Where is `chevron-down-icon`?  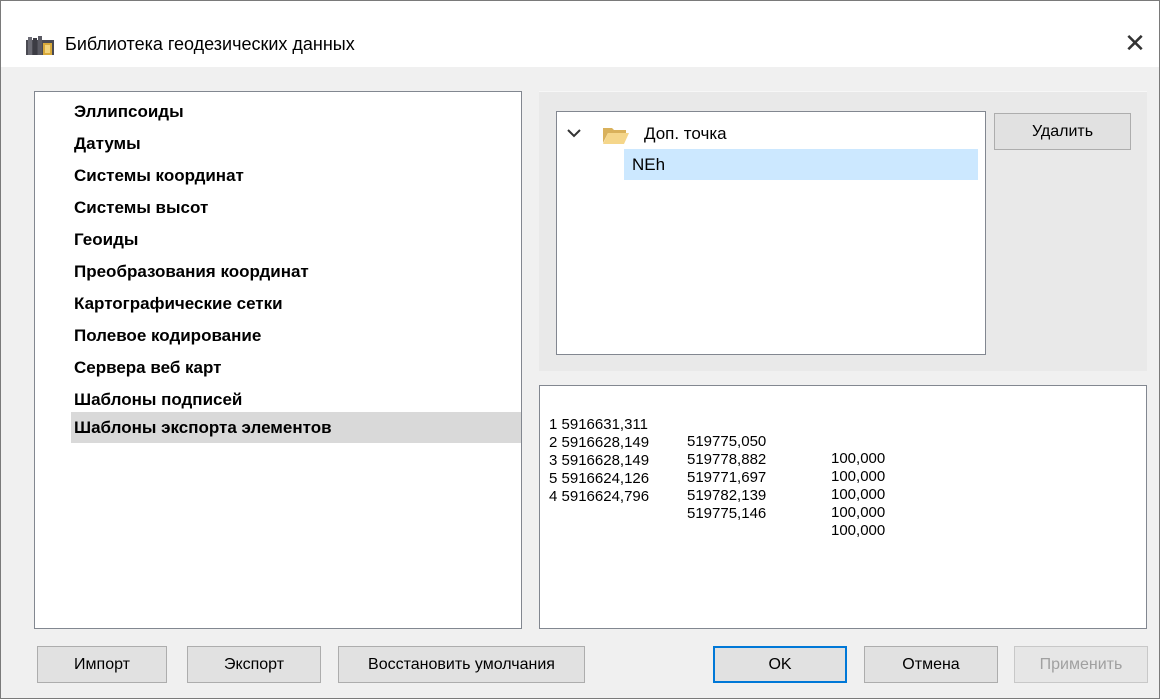 chevron-down-icon is located at coordinates (574, 133).